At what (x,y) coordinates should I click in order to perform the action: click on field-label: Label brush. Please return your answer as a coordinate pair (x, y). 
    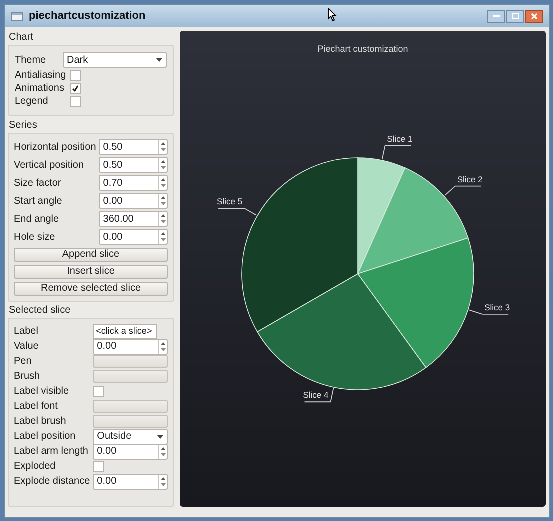
    Looking at the image, I should click on (41, 422).